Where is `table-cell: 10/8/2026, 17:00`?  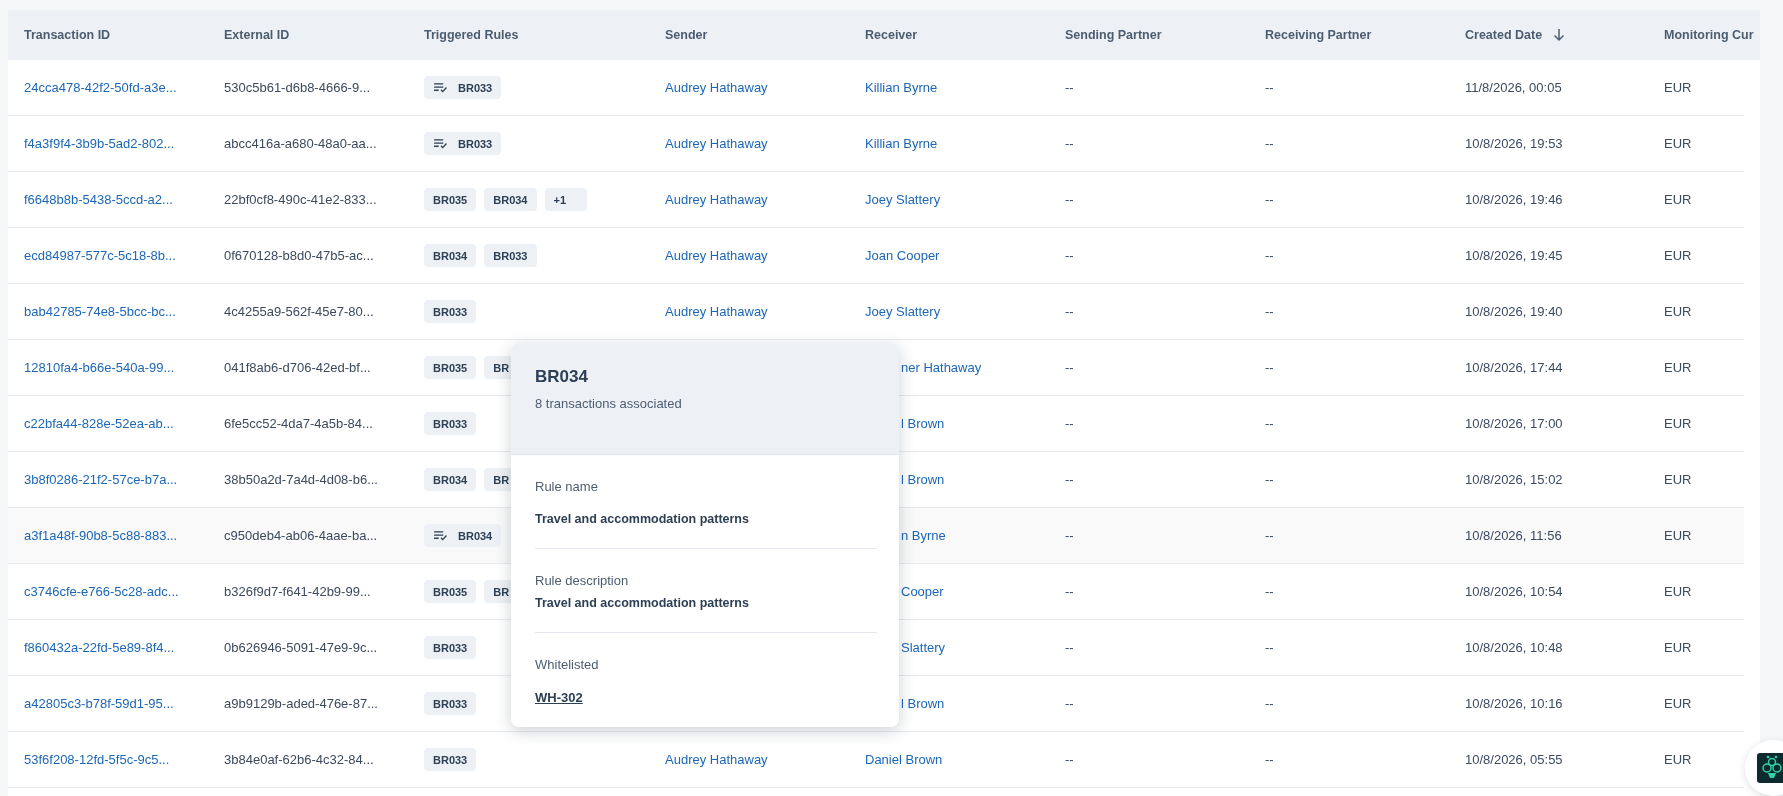 table-cell: 10/8/2026, 17:00 is located at coordinates (1514, 423).